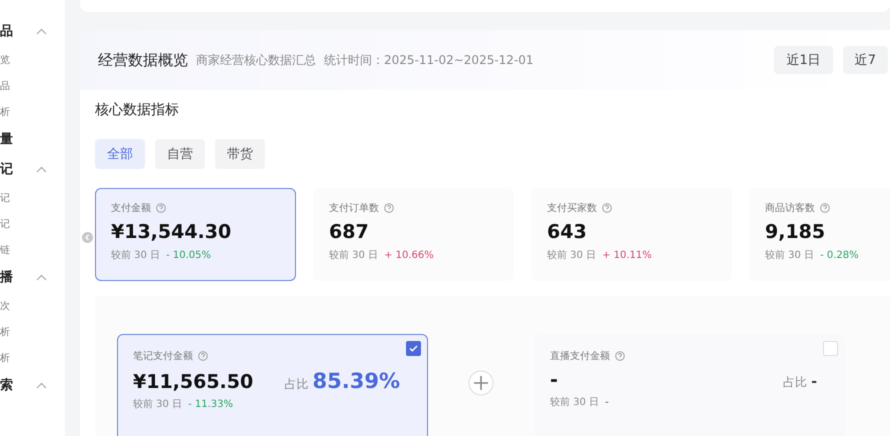  Describe the element at coordinates (32, 61) in the screenshot. I see `sidebar-item: 览` at that location.